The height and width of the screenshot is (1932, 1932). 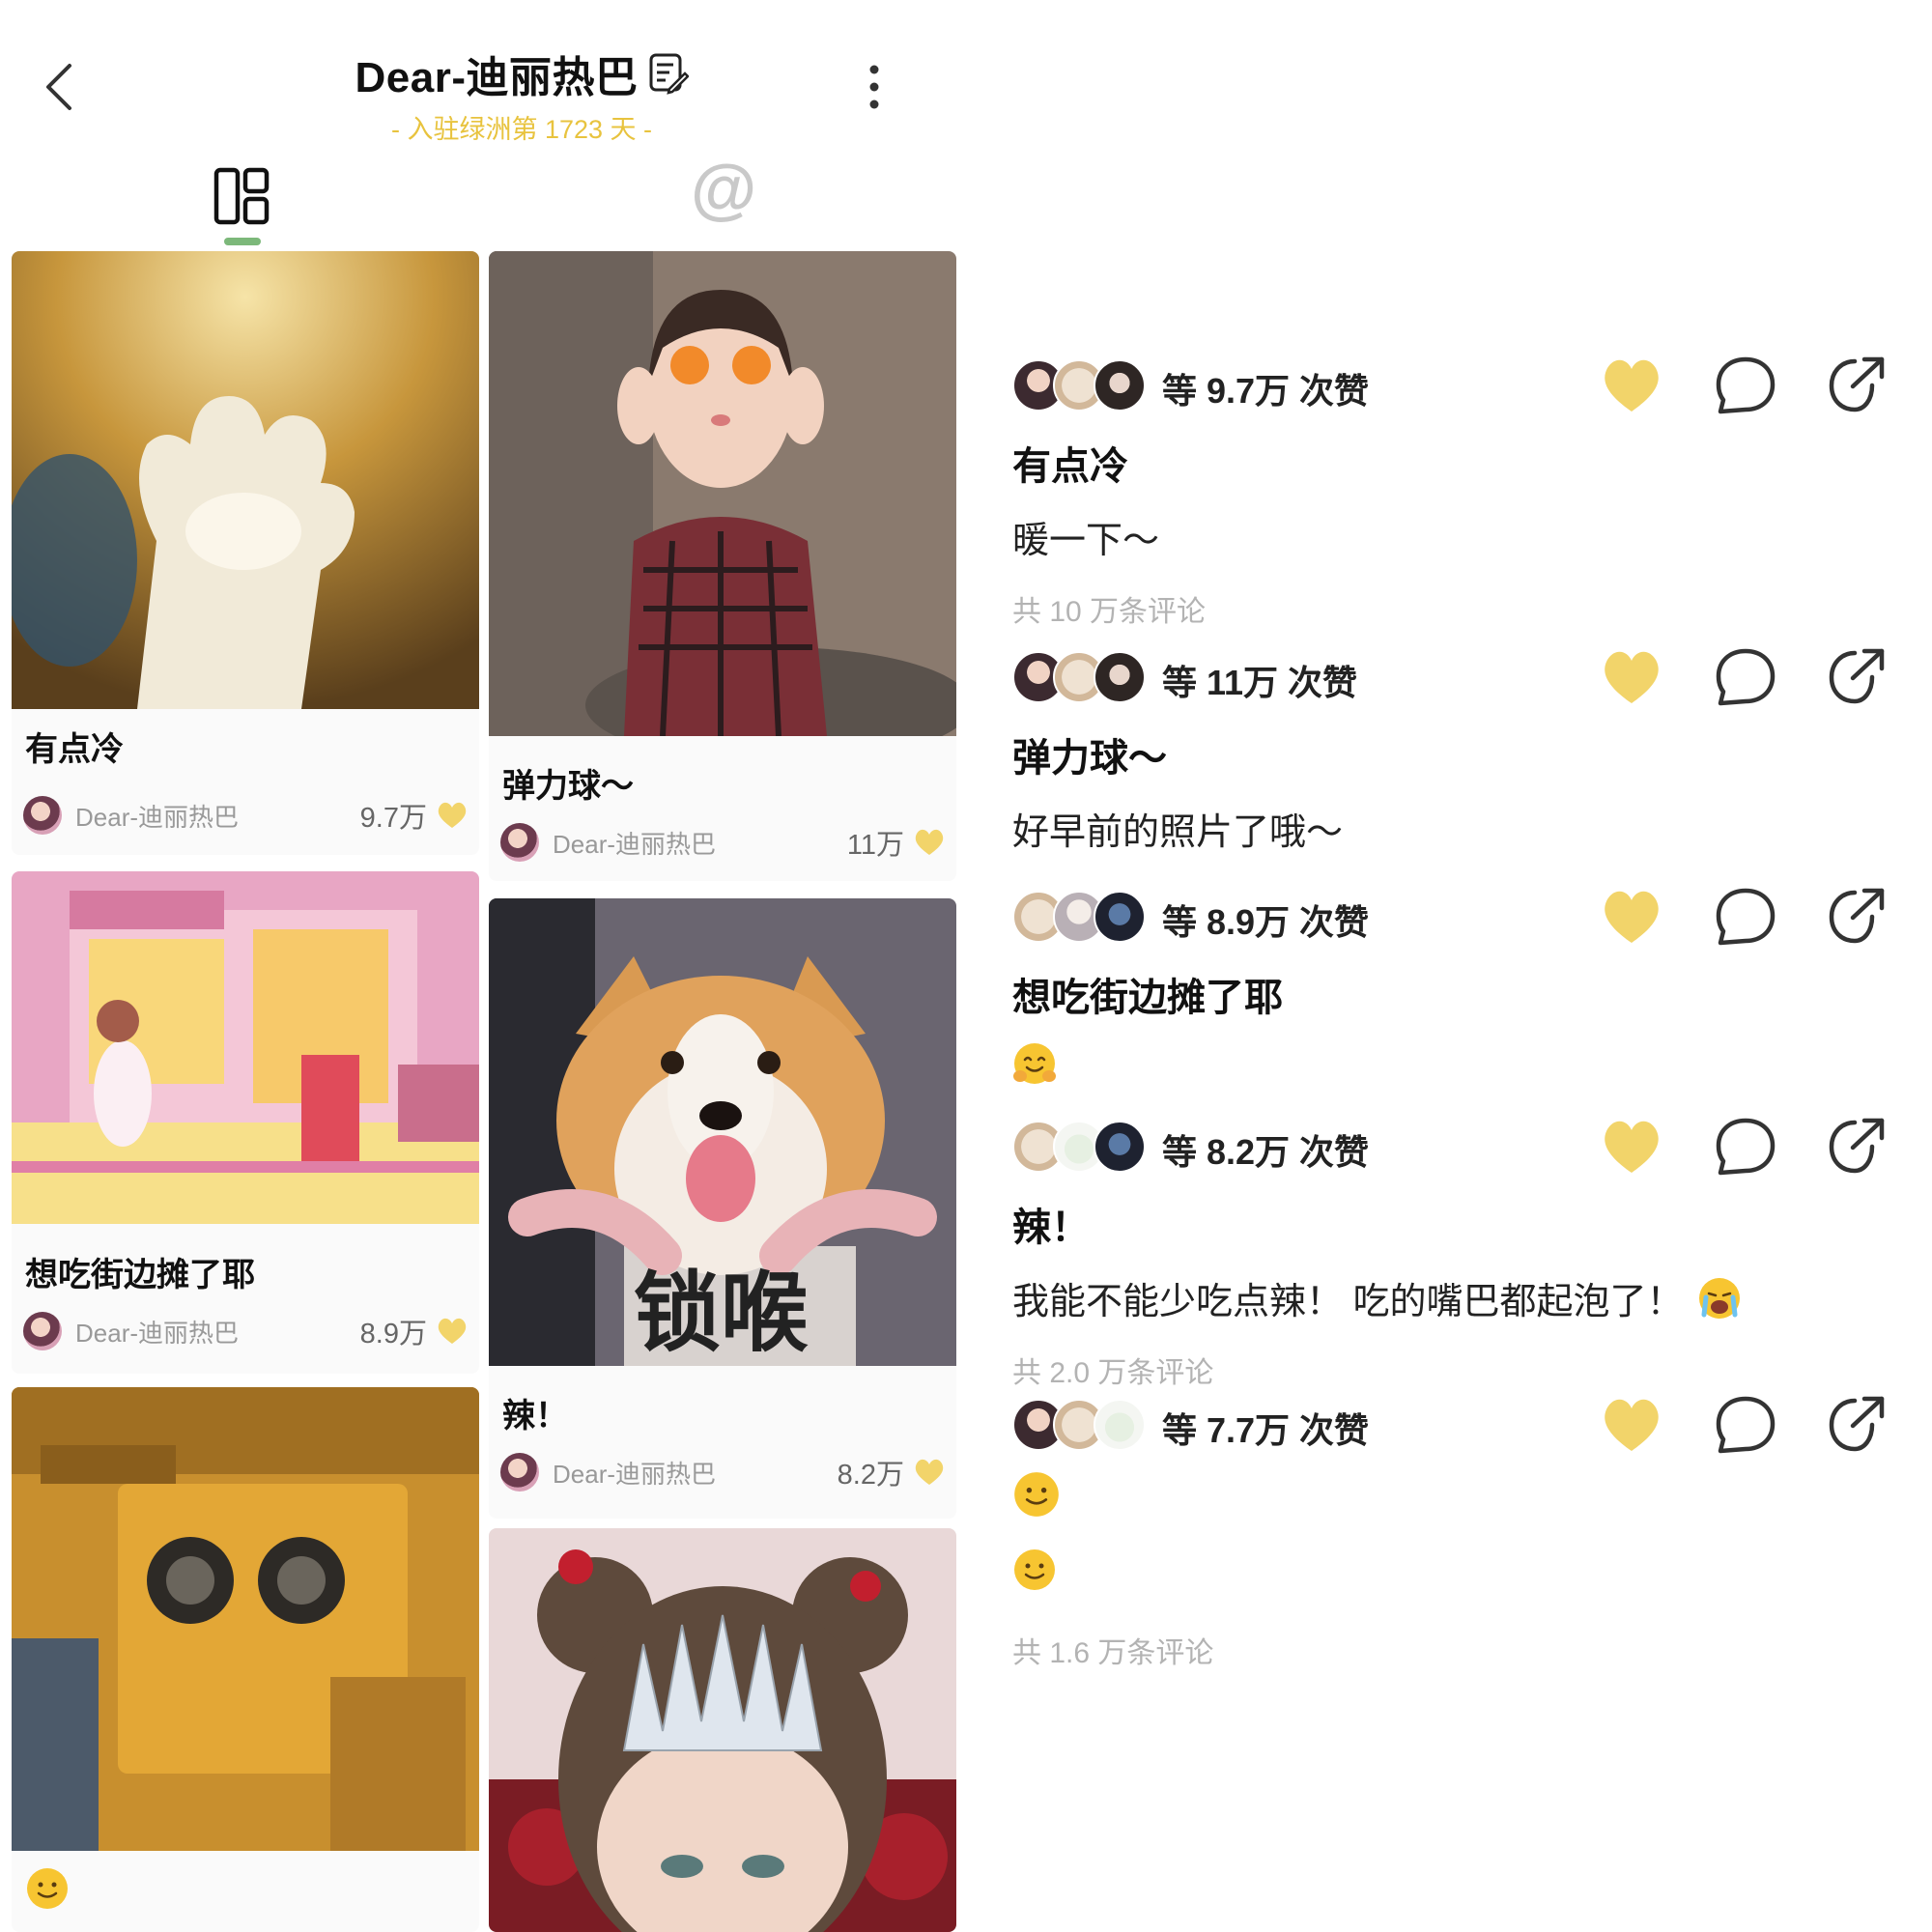 I want to click on hug-face-emoji-icon, so click(x=1034, y=1063).